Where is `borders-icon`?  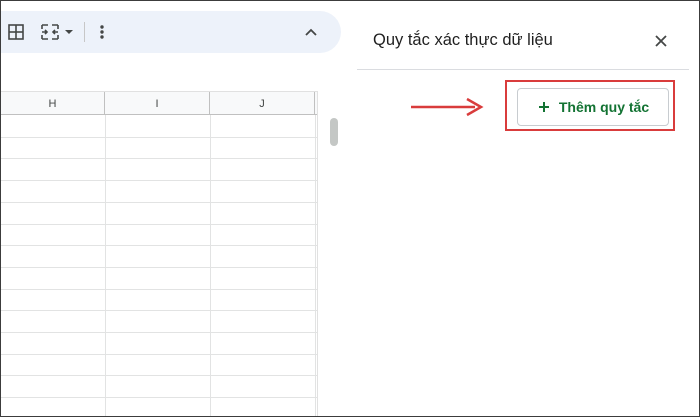 borders-icon is located at coordinates (16, 32).